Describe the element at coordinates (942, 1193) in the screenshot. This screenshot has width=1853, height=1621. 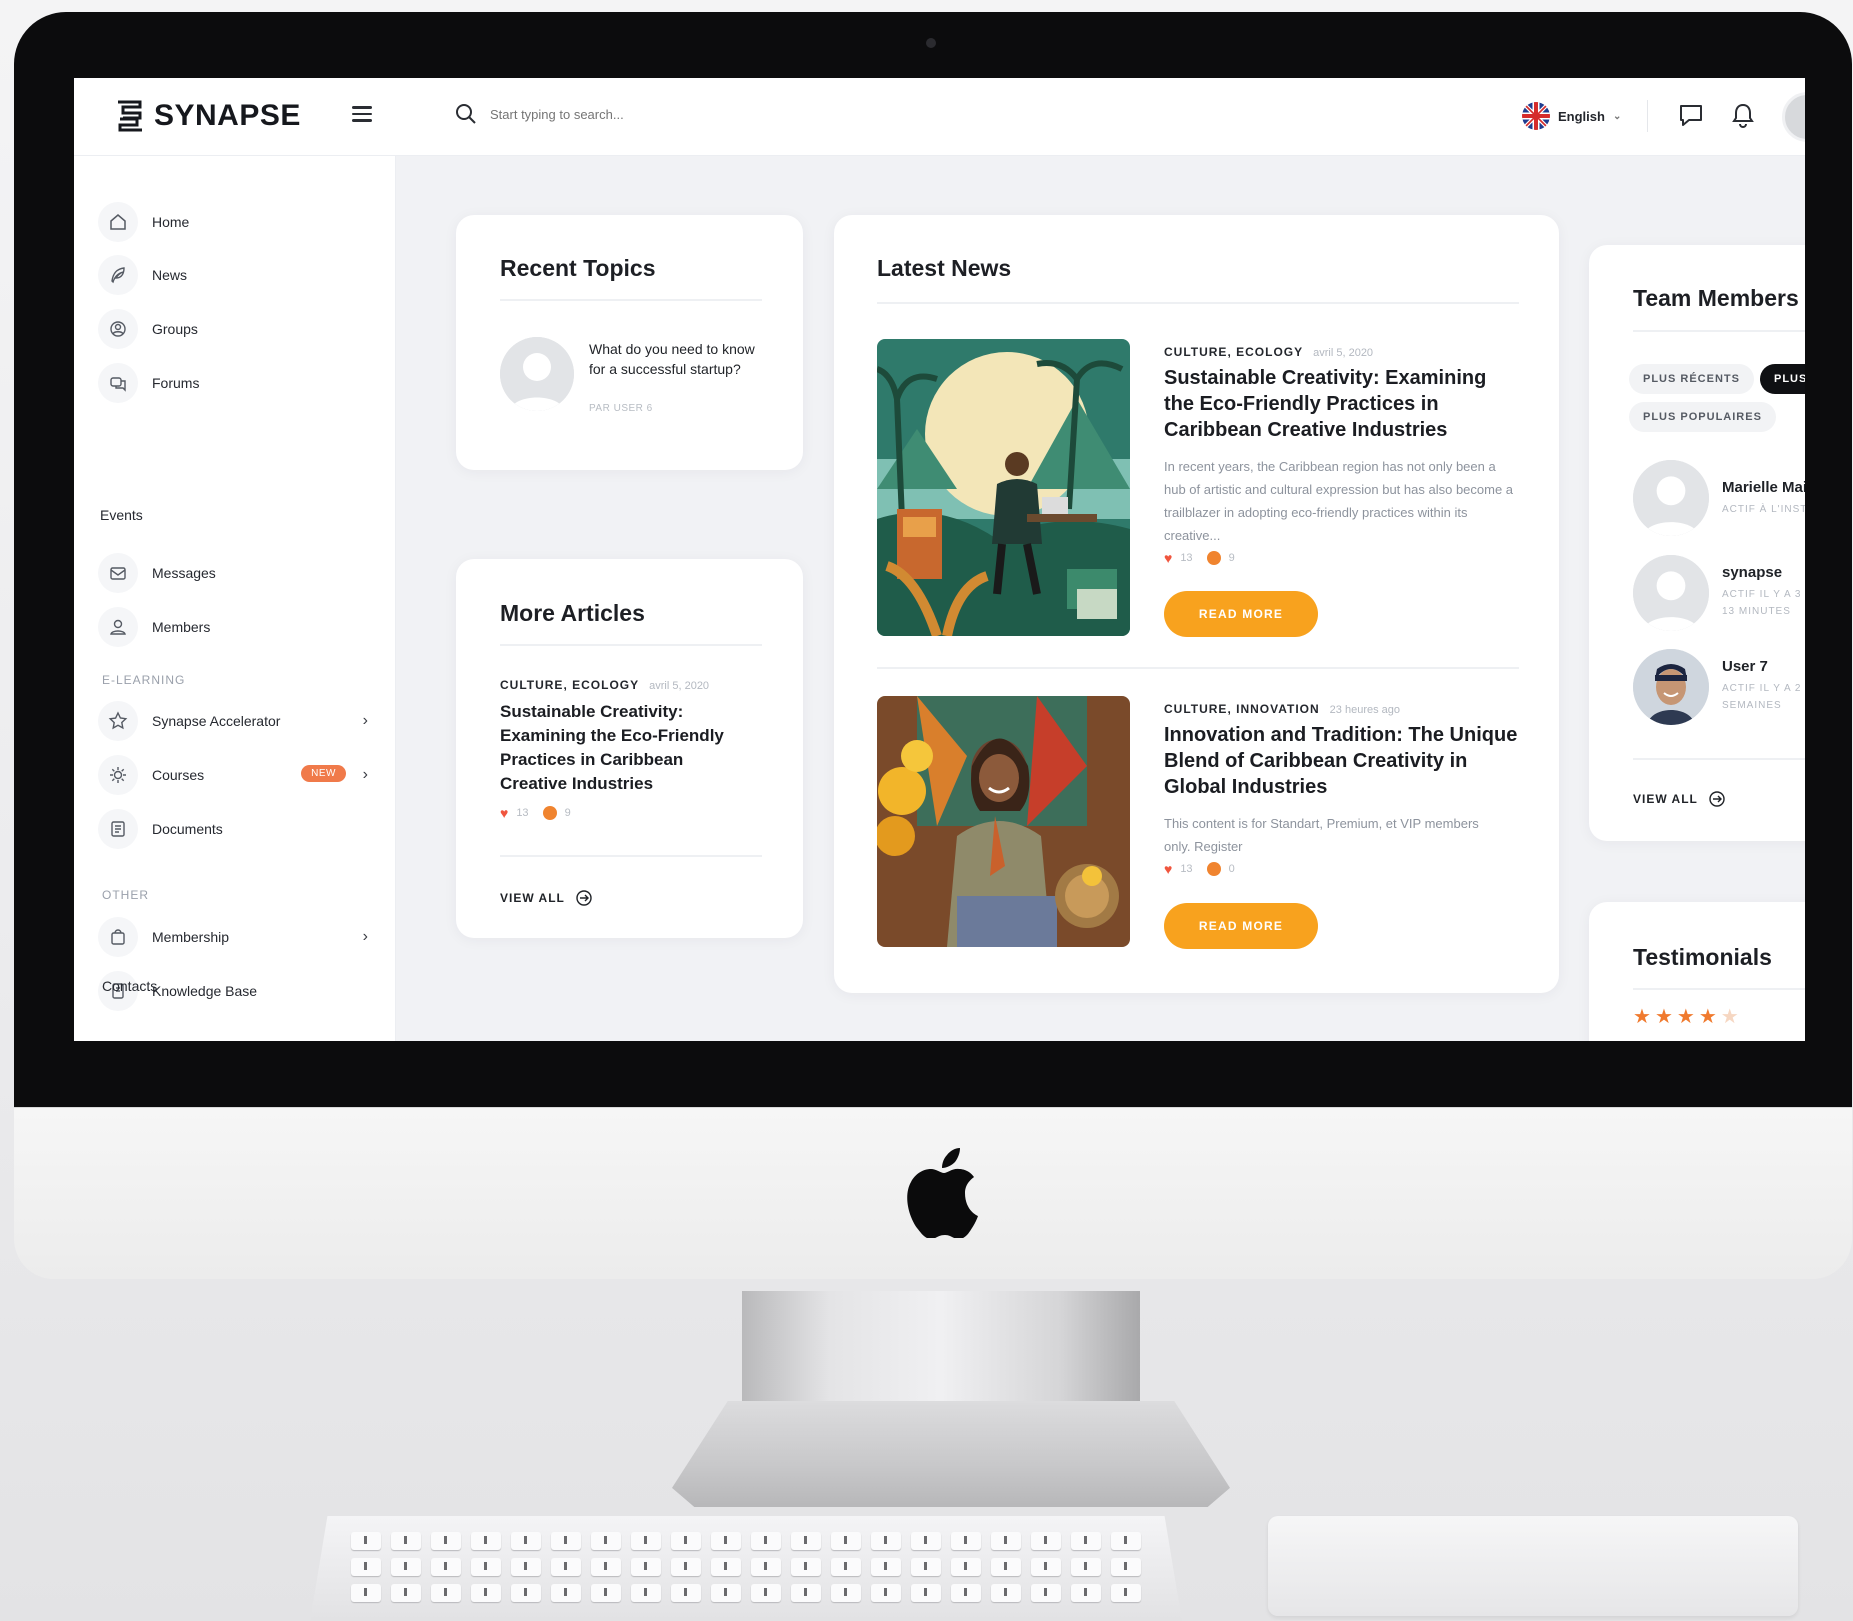
I see `apple-logo-icon` at that location.